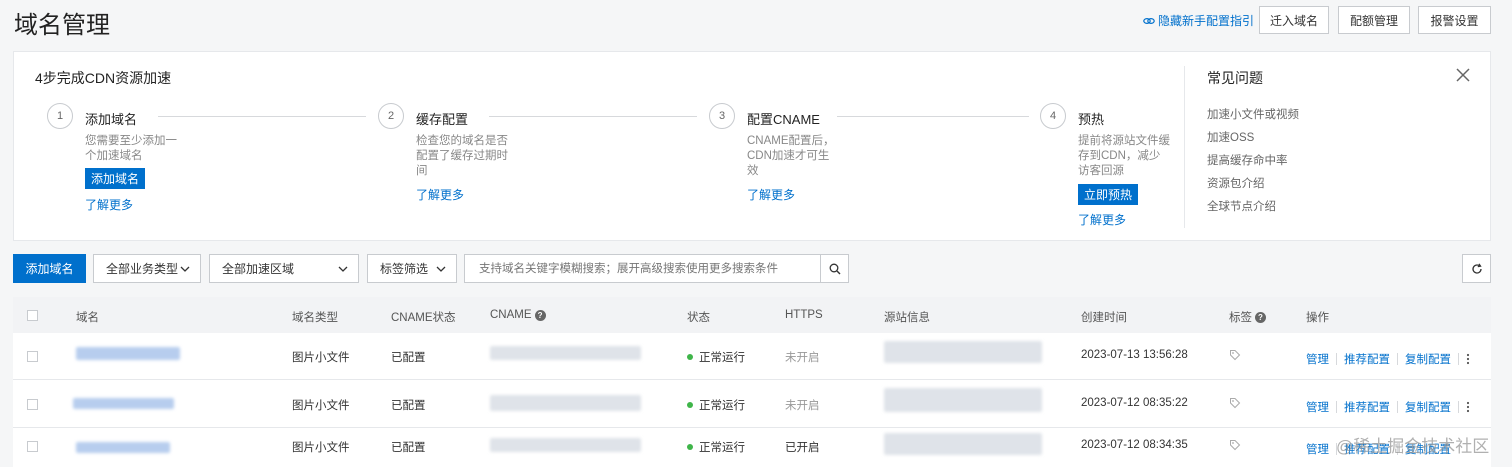  I want to click on column-origin: 源站信息, so click(907, 318).